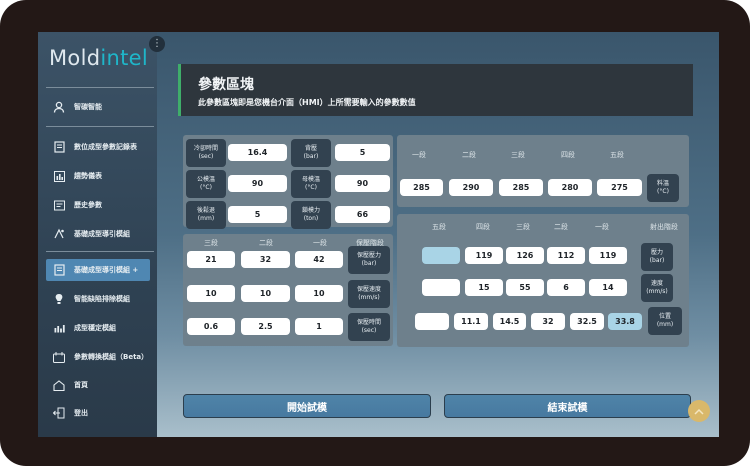 The image size is (750, 466). Describe the element at coordinates (570, 187) in the screenshot. I see `barrel-temp-value: 280` at that location.